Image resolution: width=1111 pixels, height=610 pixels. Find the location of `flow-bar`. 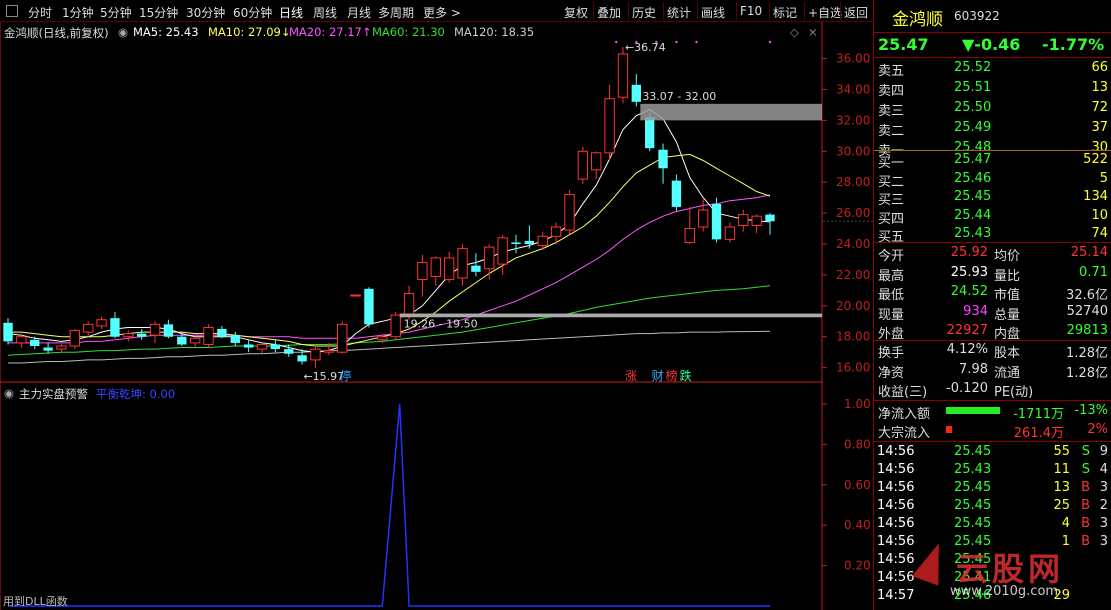

flow-bar is located at coordinates (949, 429).